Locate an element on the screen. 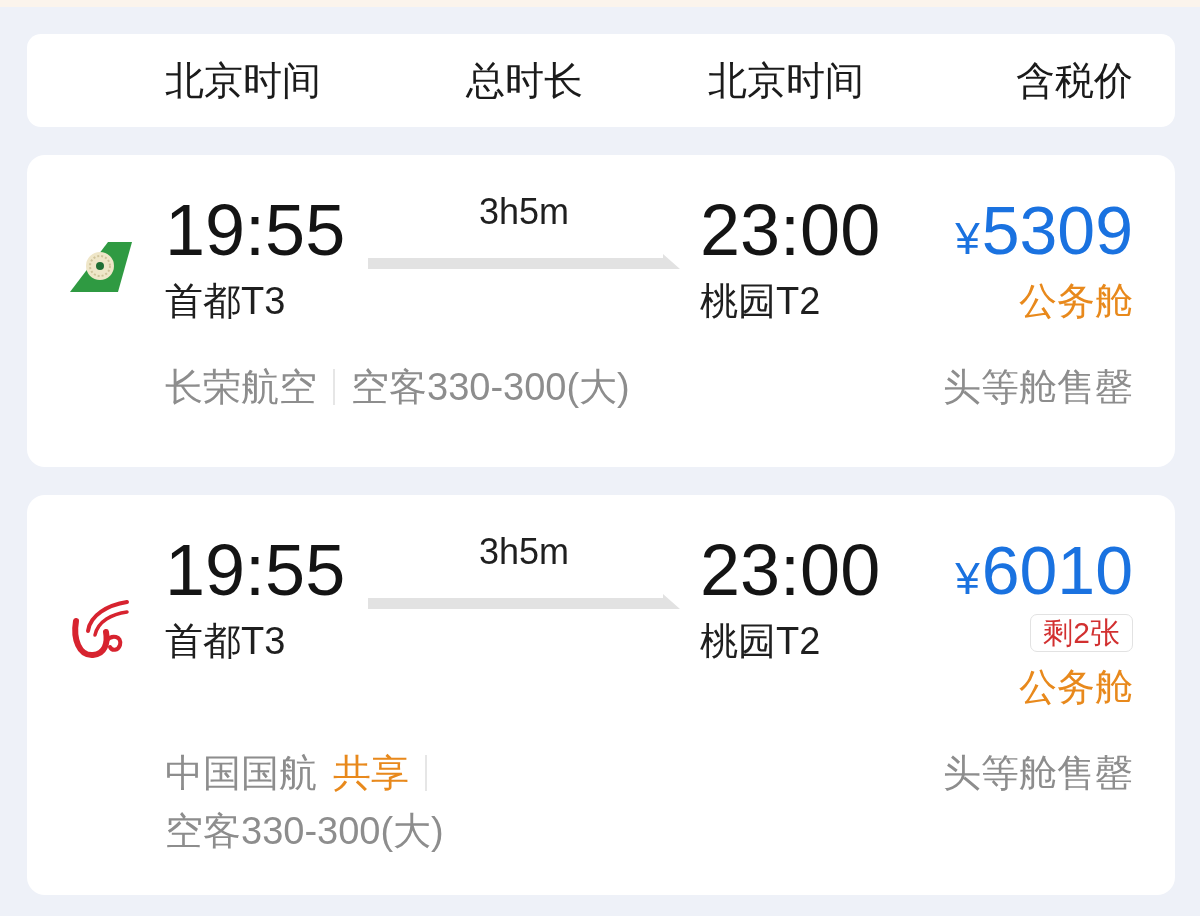 The image size is (1200, 916). airline-name: 中国国航 is located at coordinates (241, 773).